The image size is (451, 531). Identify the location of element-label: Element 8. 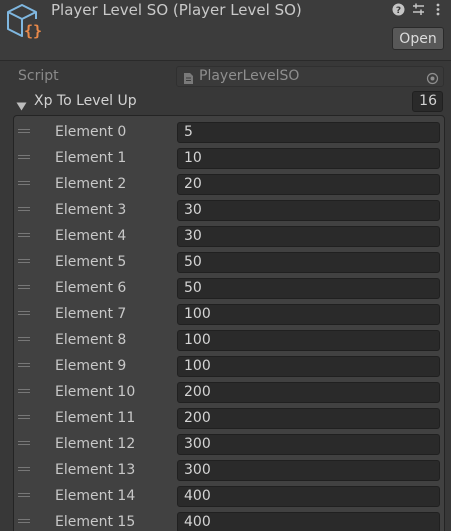
(91, 340).